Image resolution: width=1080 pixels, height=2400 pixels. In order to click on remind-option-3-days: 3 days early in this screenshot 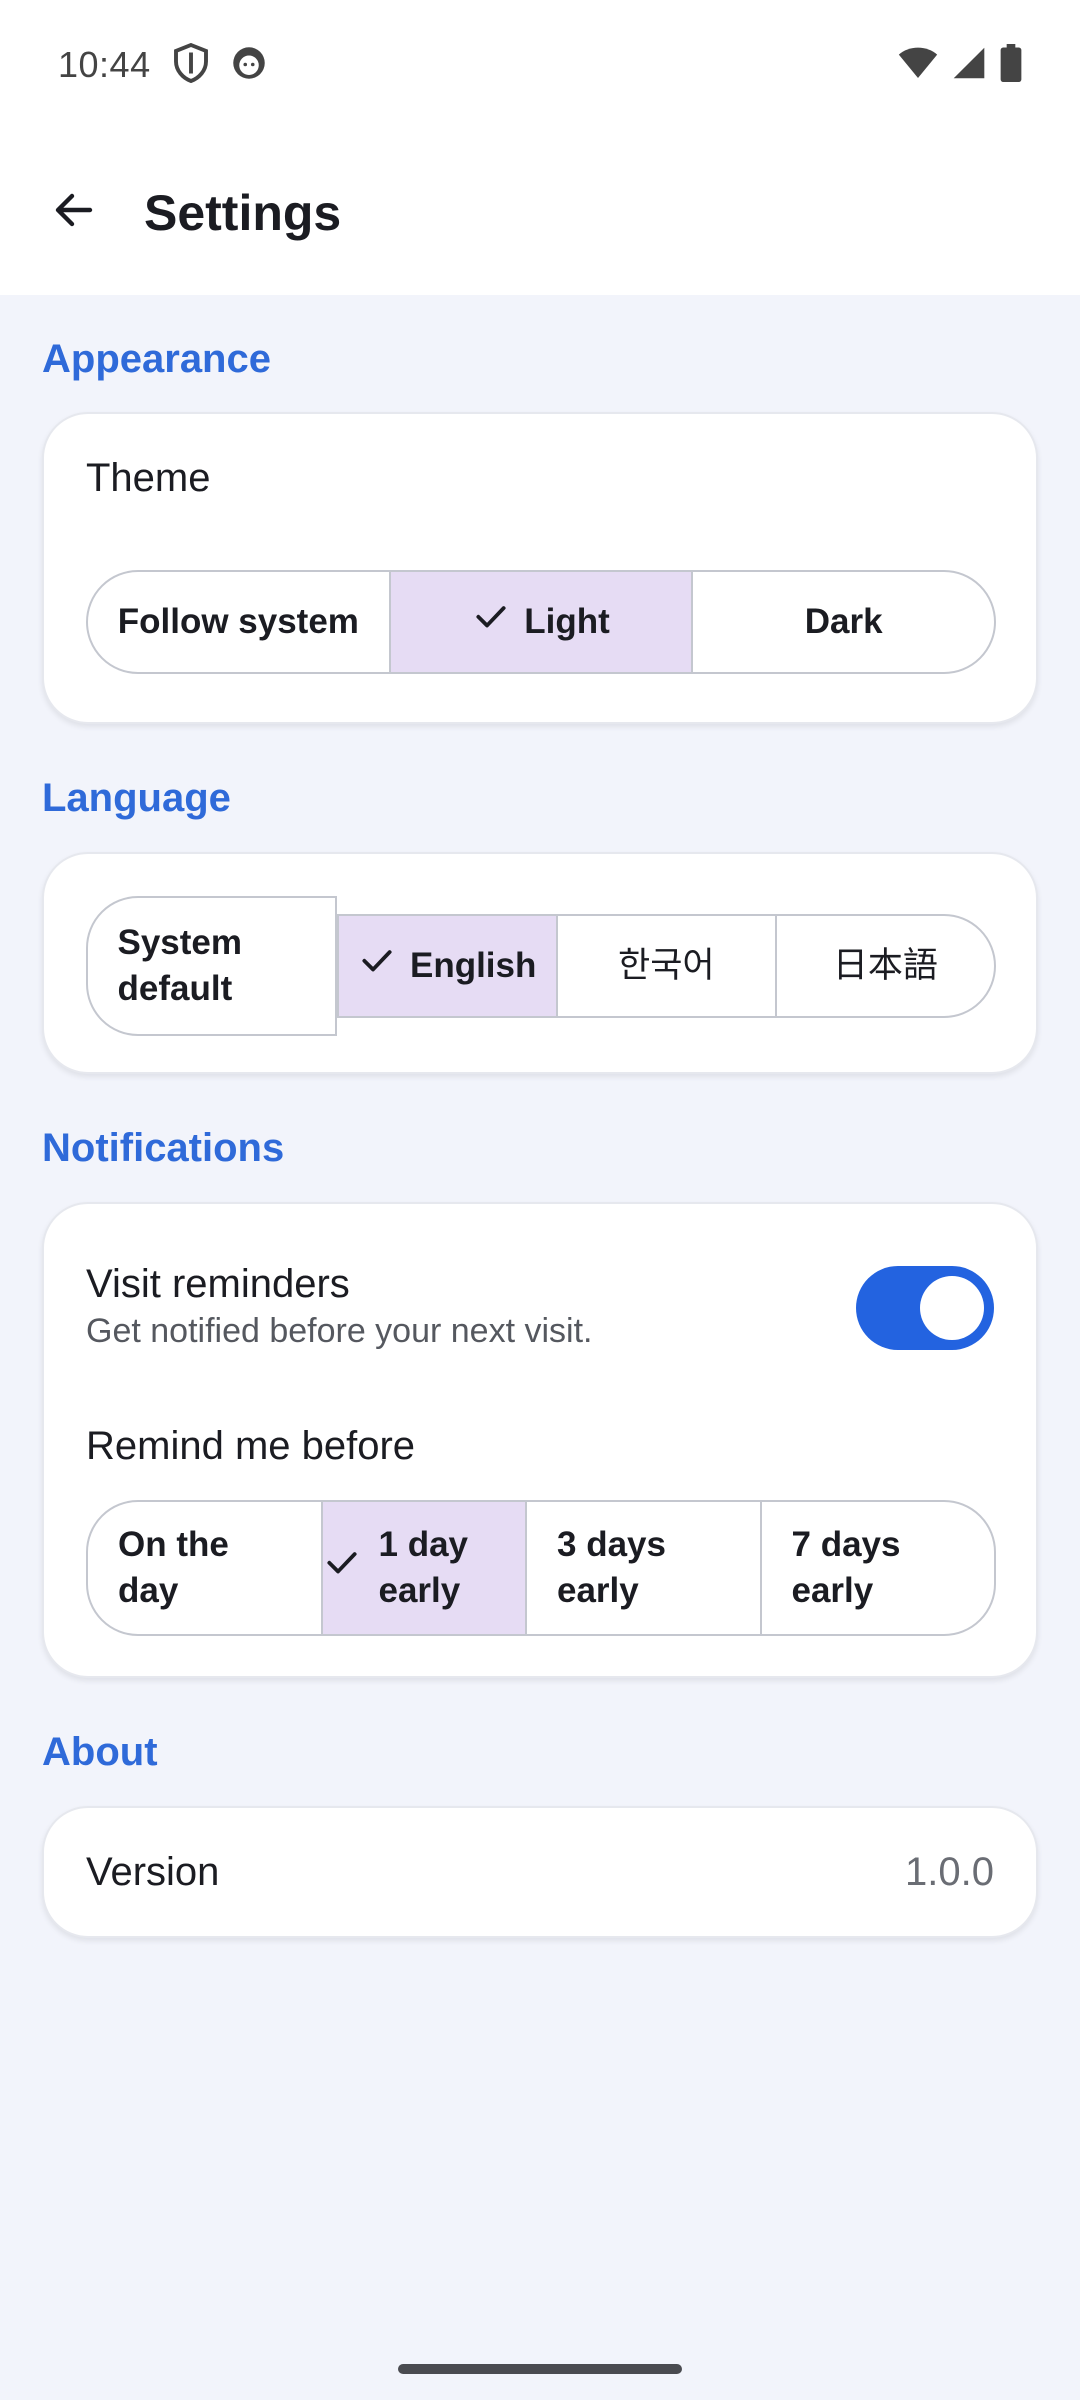, I will do `click(642, 1568)`.